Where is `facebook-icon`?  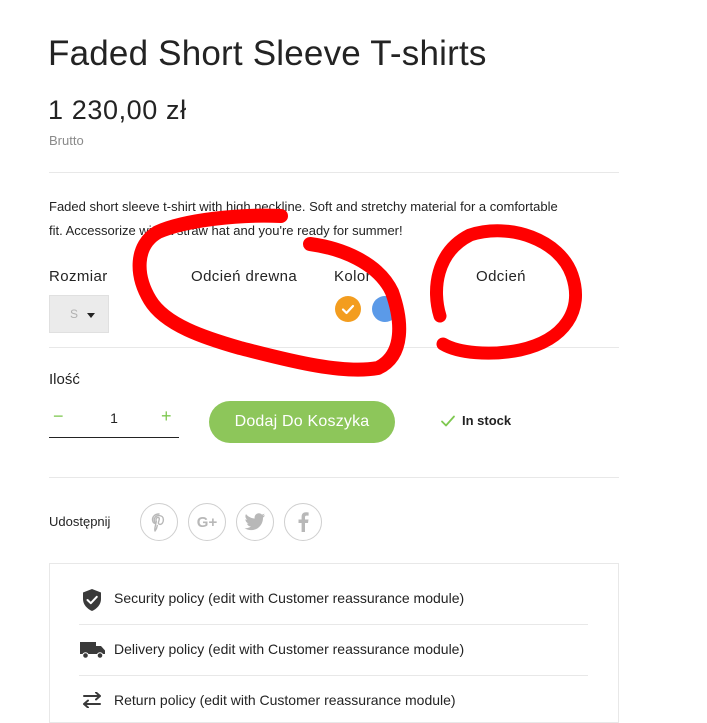
facebook-icon is located at coordinates (303, 522).